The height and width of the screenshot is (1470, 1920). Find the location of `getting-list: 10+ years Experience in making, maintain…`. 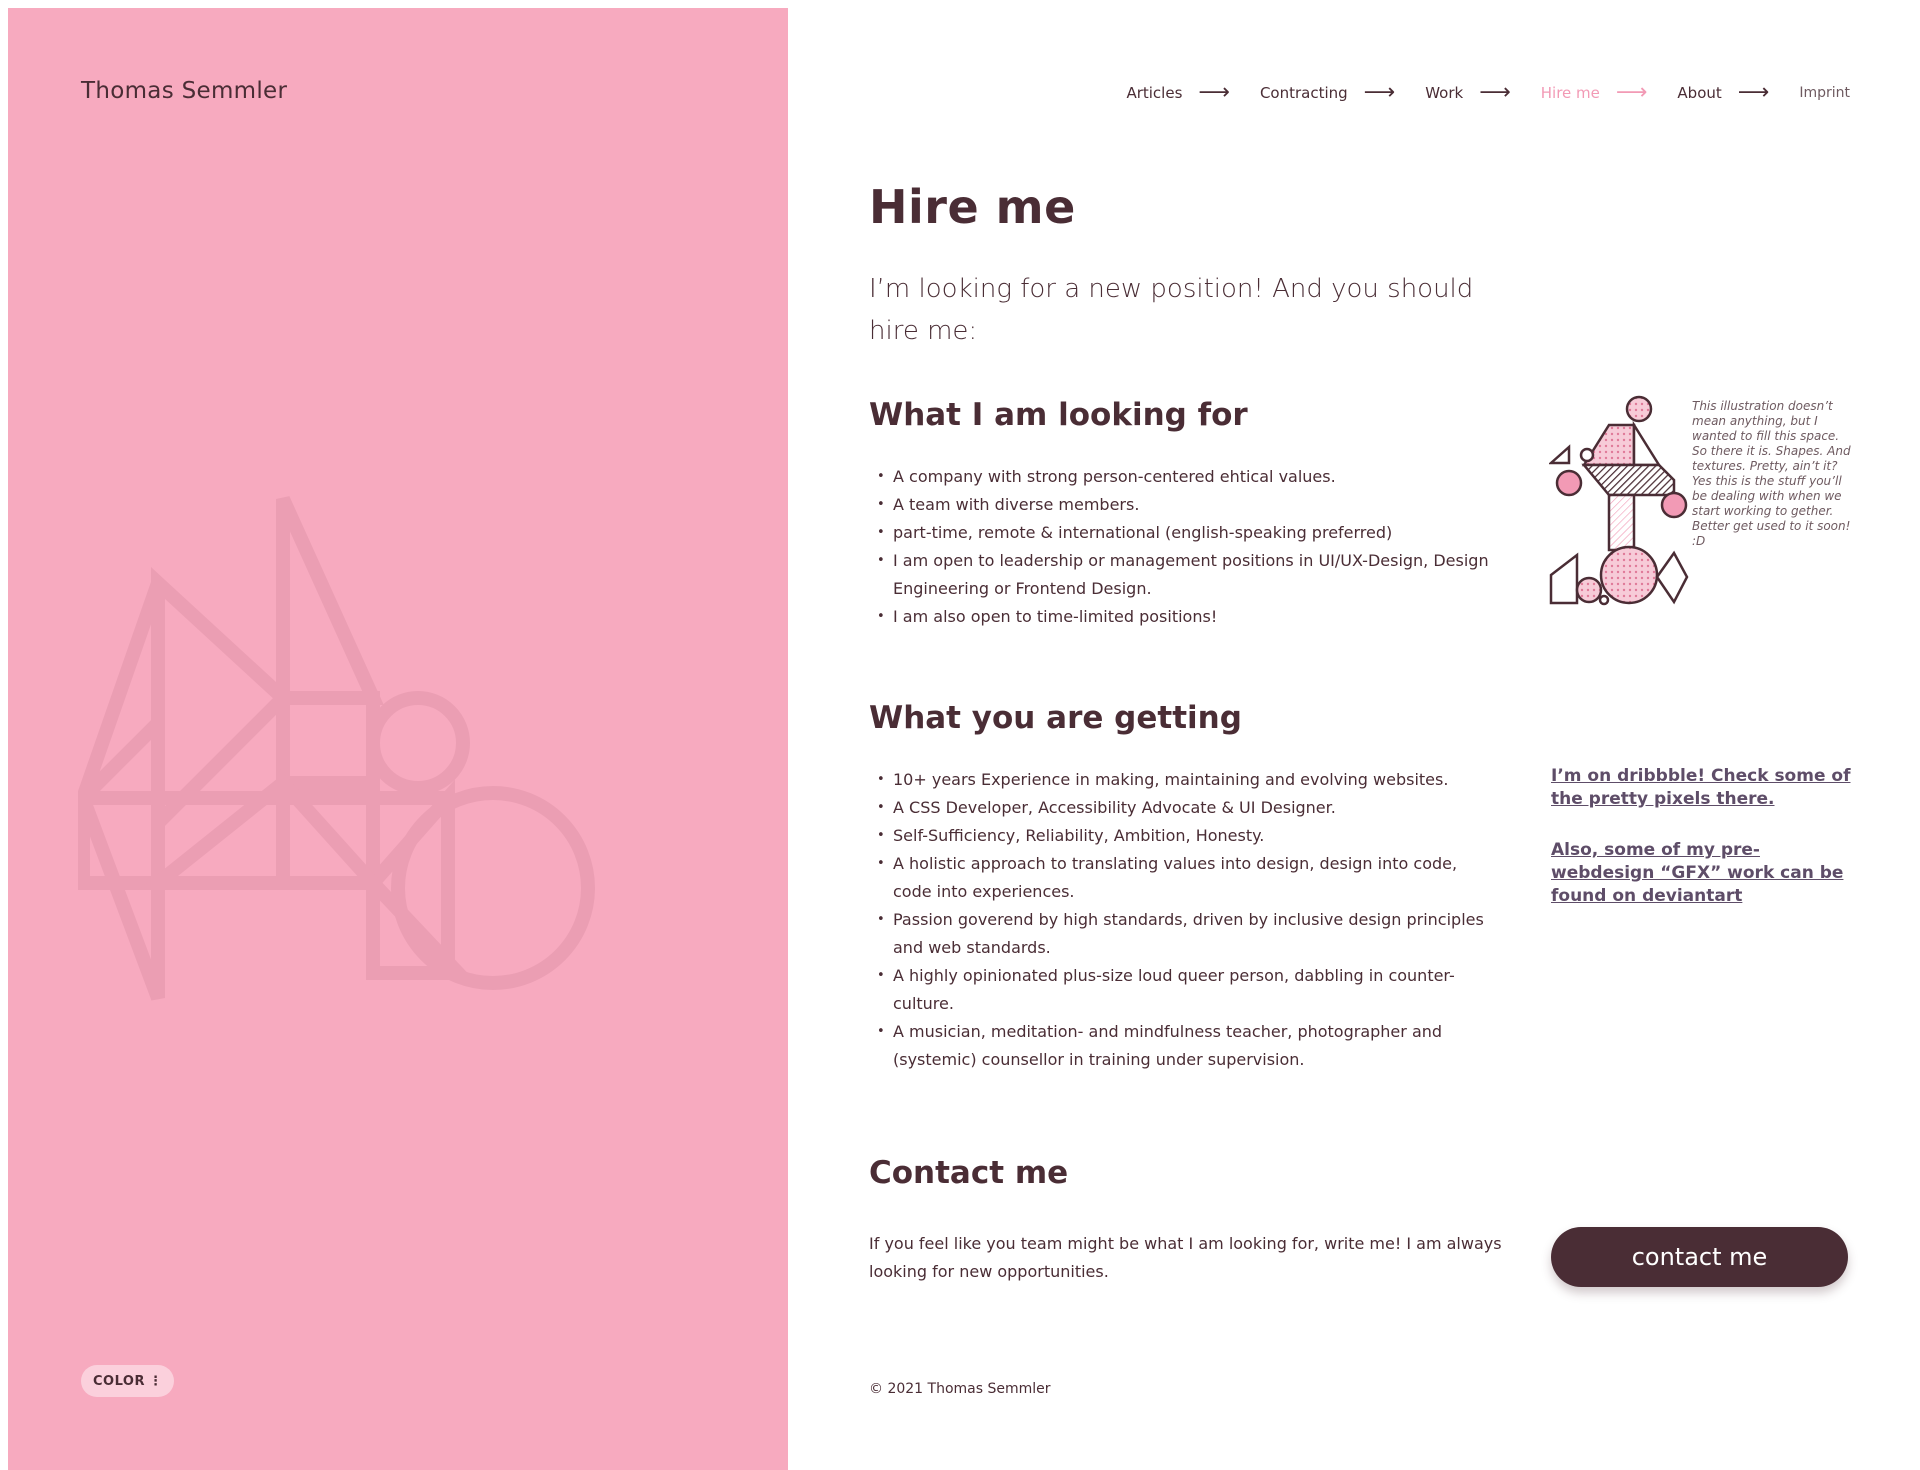

getting-list: 10+ years Experience in making, maintain… is located at coordinates (1179, 920).